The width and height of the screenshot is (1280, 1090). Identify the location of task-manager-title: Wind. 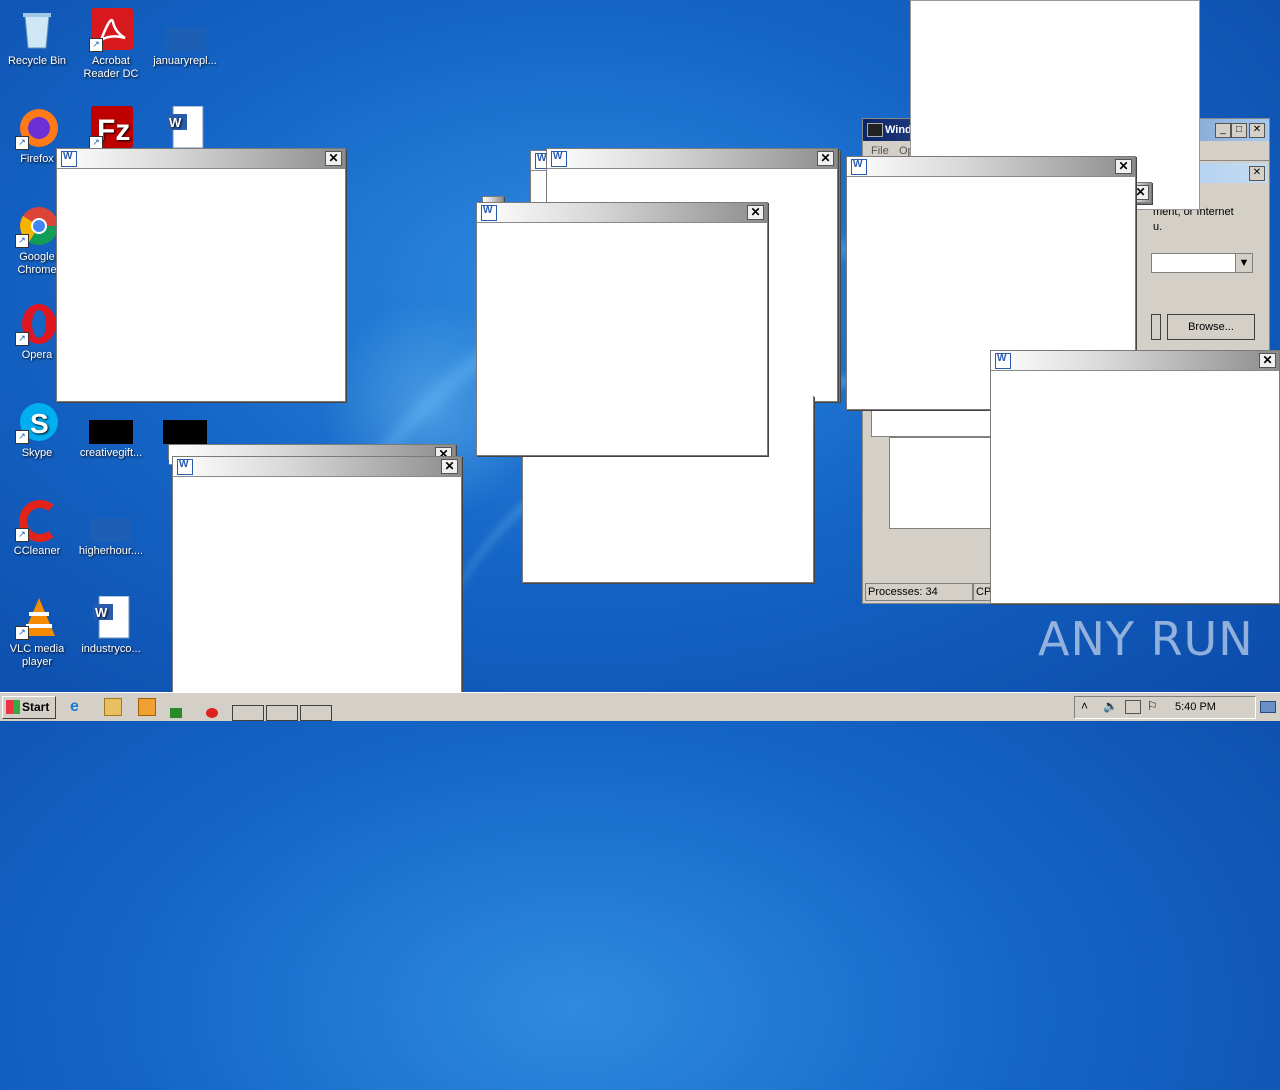
(898, 130).